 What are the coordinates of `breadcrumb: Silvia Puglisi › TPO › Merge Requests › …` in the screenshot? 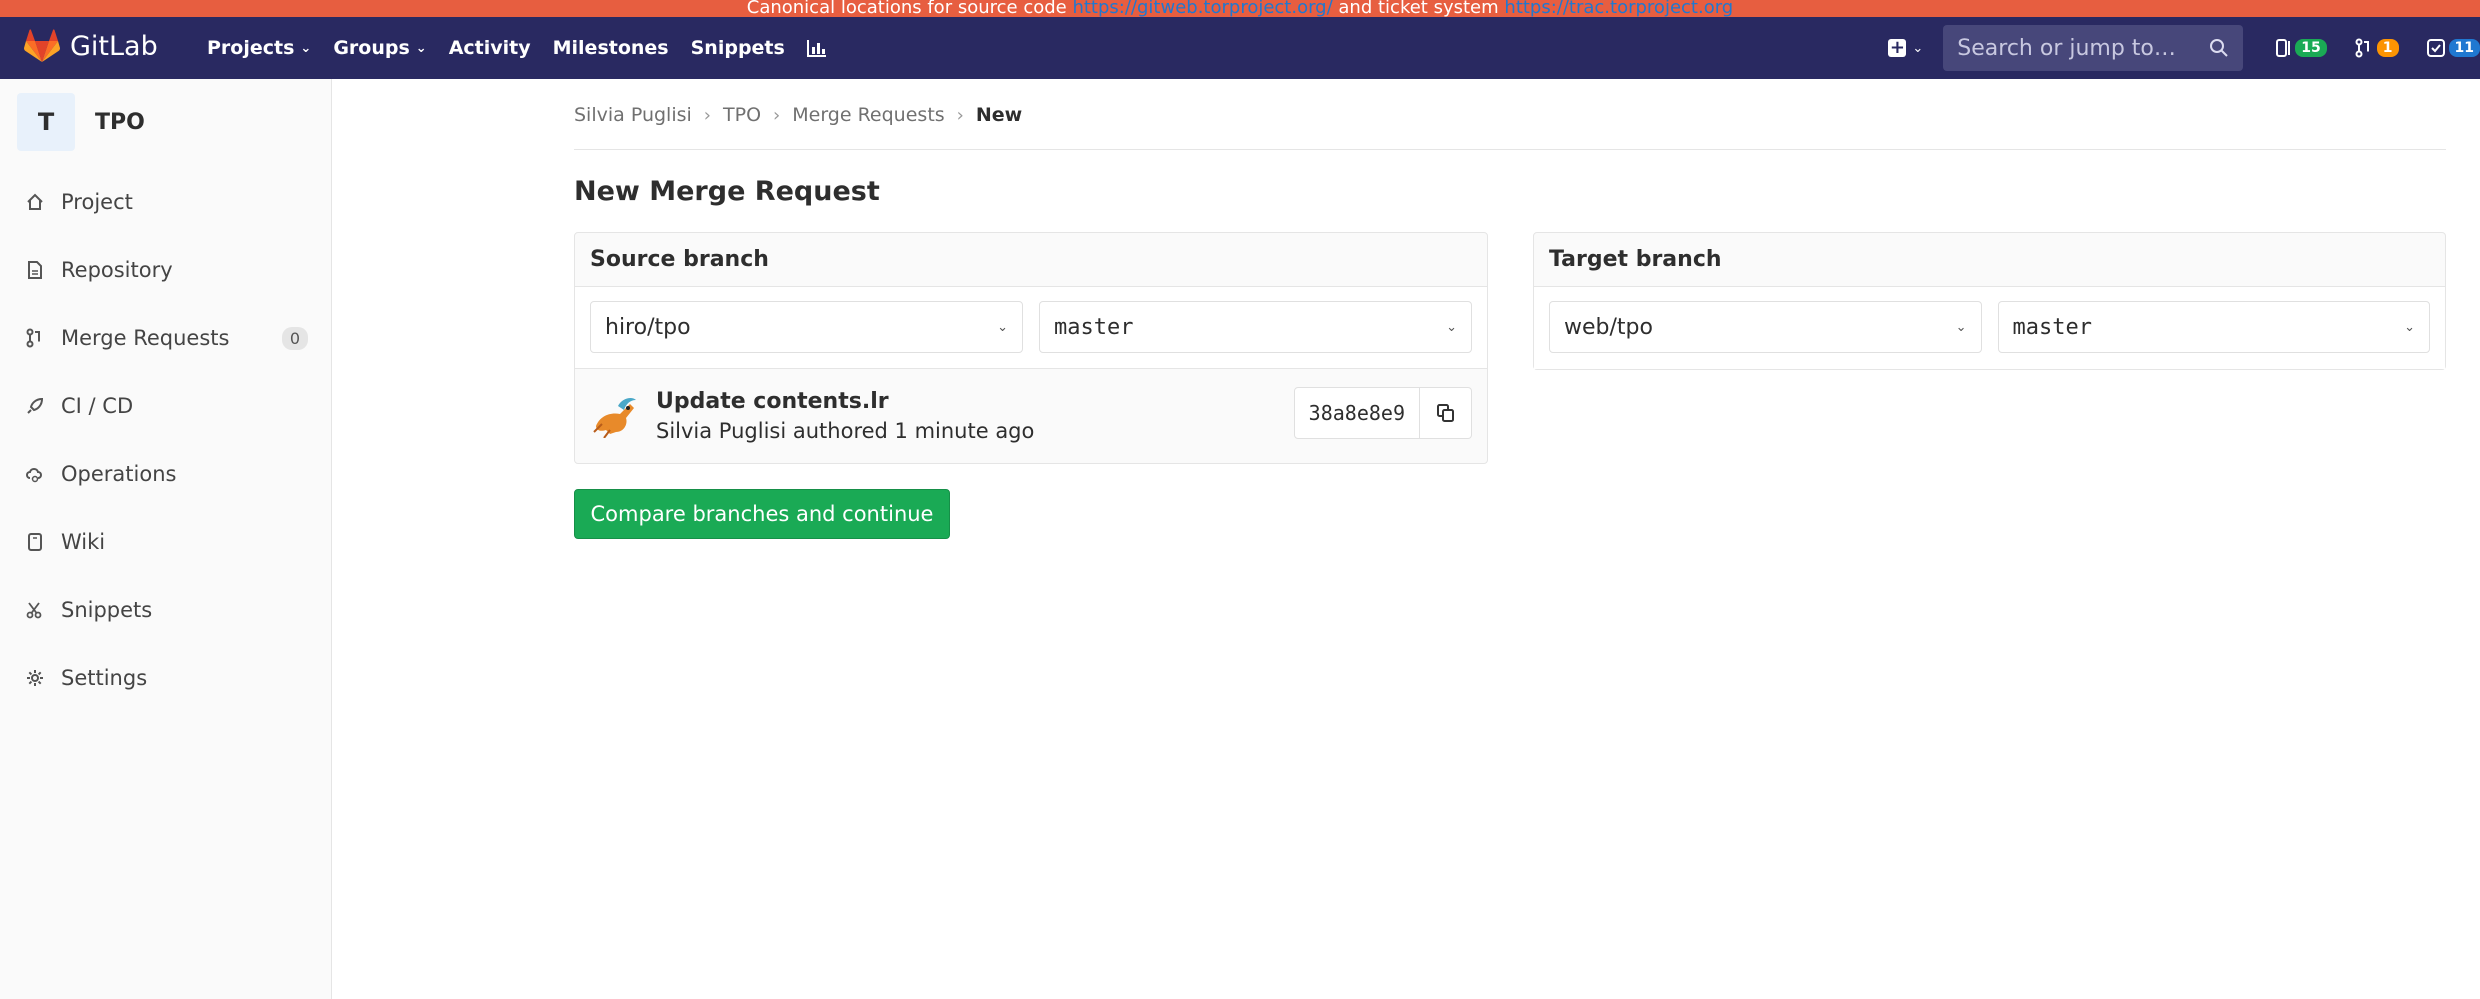 It's located at (798, 115).